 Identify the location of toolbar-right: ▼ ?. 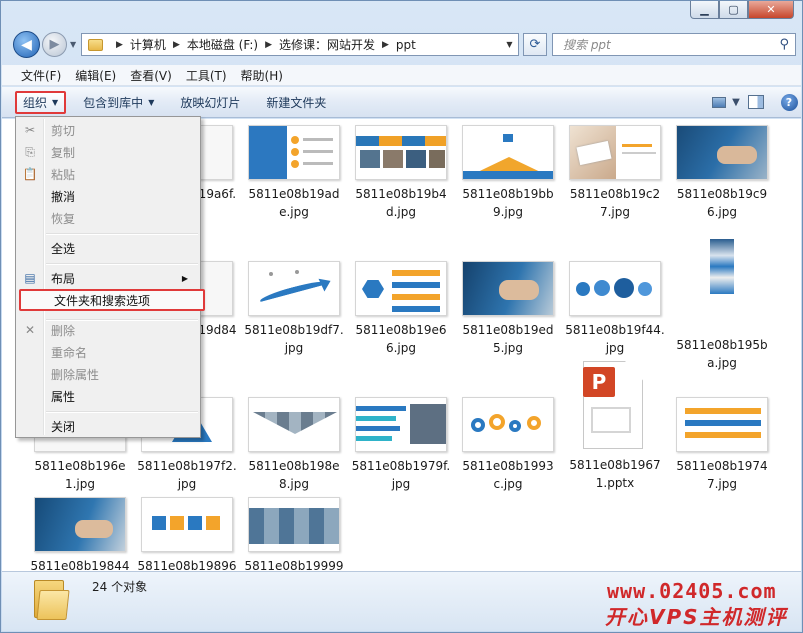
(756, 102).